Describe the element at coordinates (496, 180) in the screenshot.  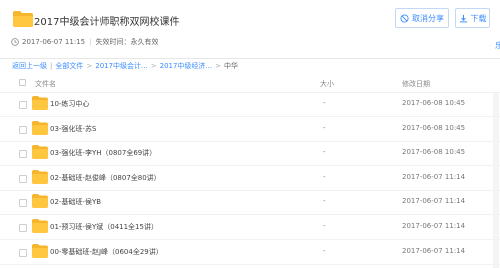
I see `scrollbar` at that location.